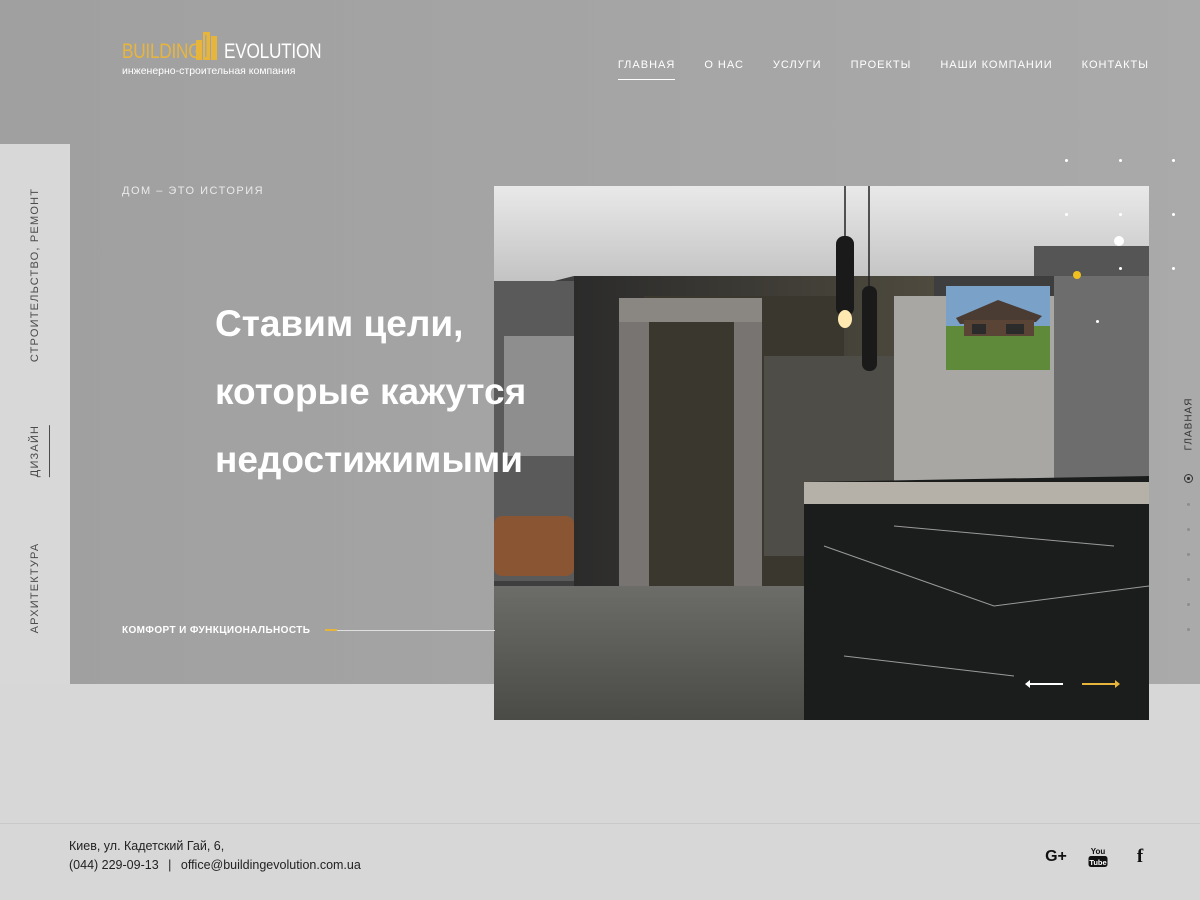 The image size is (1200, 900). I want to click on house-thumbnail, so click(998, 328).